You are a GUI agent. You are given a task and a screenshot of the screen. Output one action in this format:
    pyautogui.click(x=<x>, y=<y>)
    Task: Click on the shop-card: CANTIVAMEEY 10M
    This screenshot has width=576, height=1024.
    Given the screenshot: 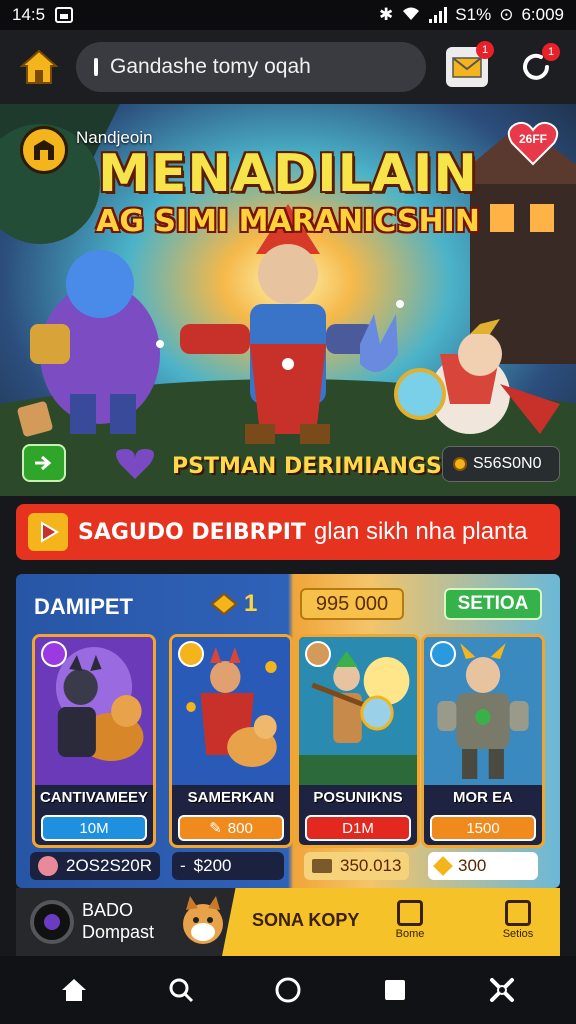 What is the action you would take?
    pyautogui.click(x=94, y=741)
    